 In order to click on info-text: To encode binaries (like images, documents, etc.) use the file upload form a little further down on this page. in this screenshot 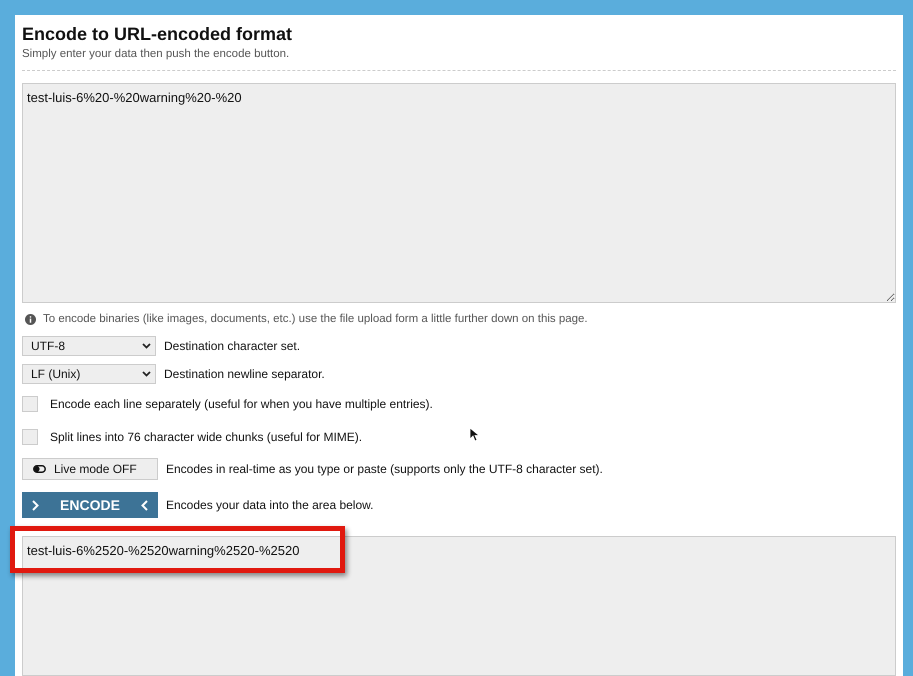, I will do `click(315, 319)`.